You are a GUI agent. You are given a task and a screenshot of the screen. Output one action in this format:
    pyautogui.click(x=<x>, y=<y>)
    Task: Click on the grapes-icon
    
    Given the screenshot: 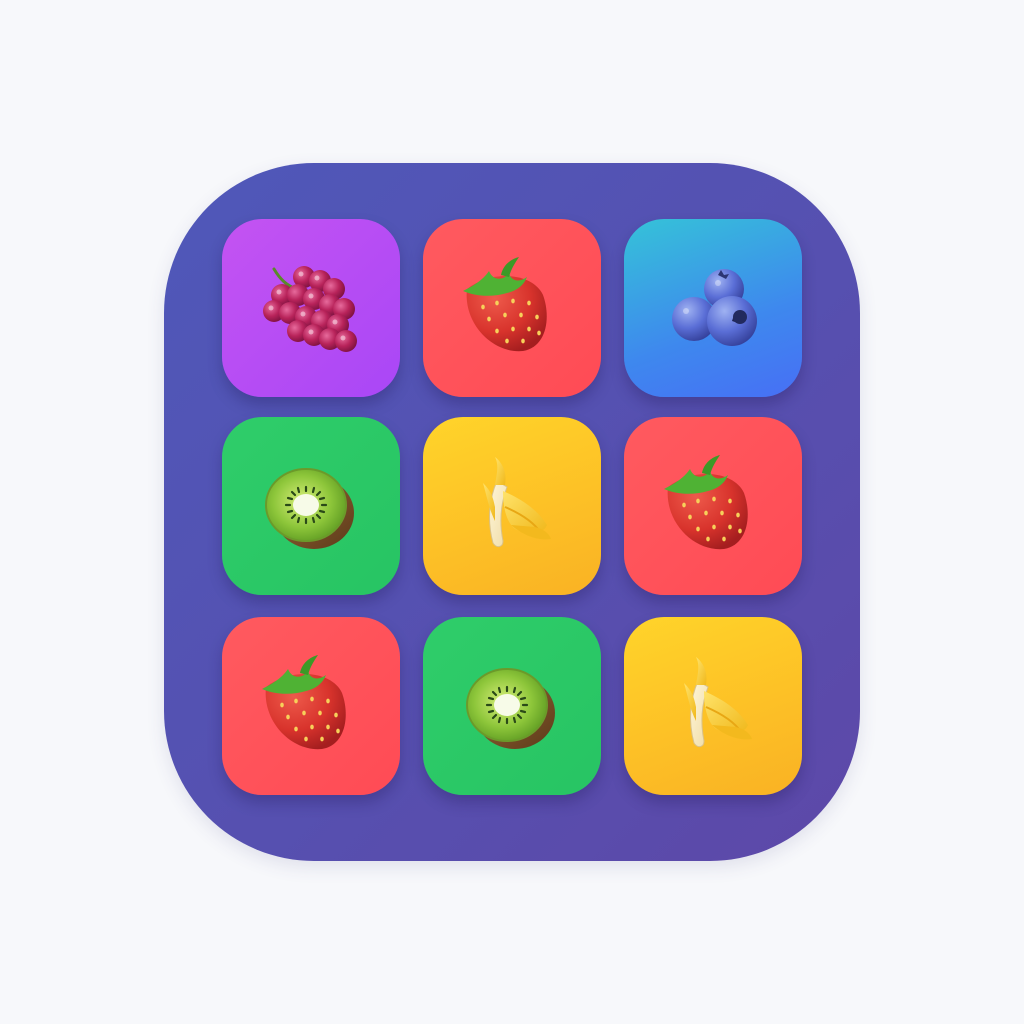 What is the action you would take?
    pyautogui.click(x=311, y=308)
    